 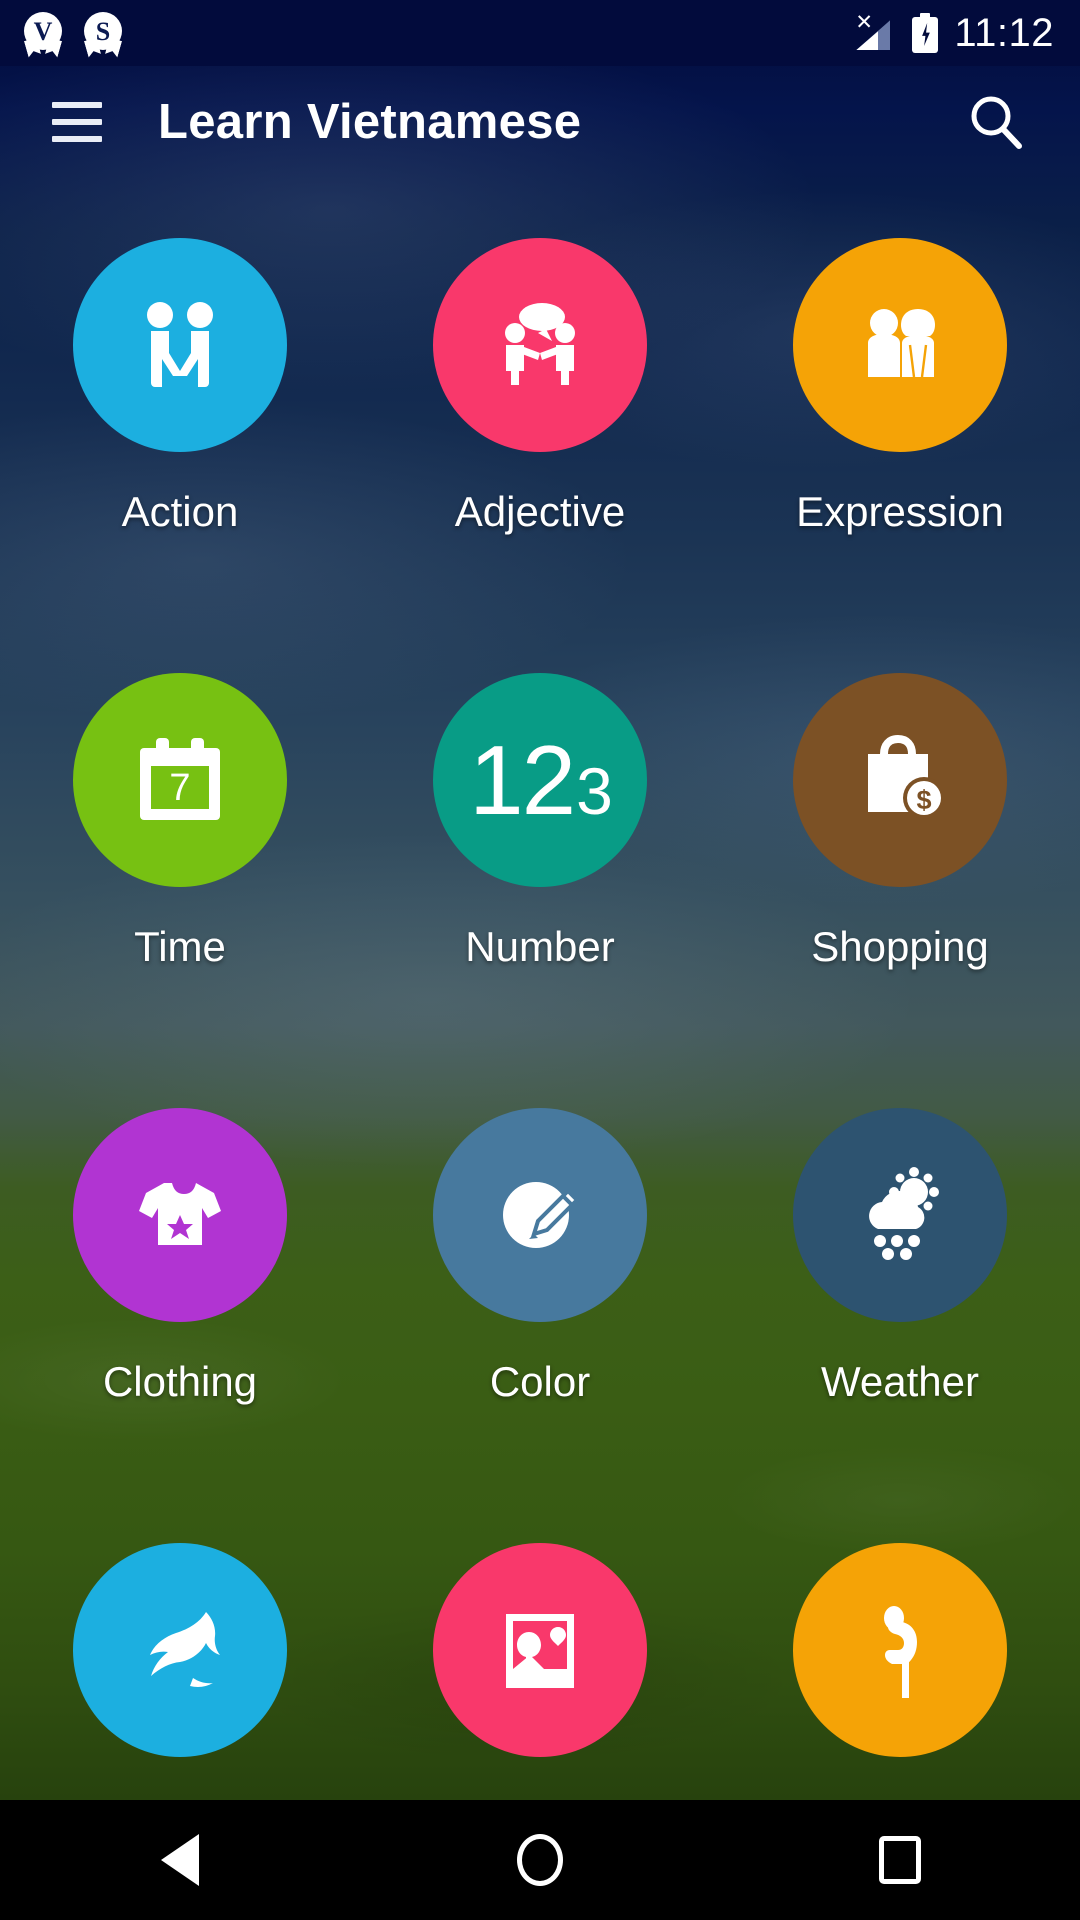 I want to click on category-circle-expression, so click(x=900, y=345).